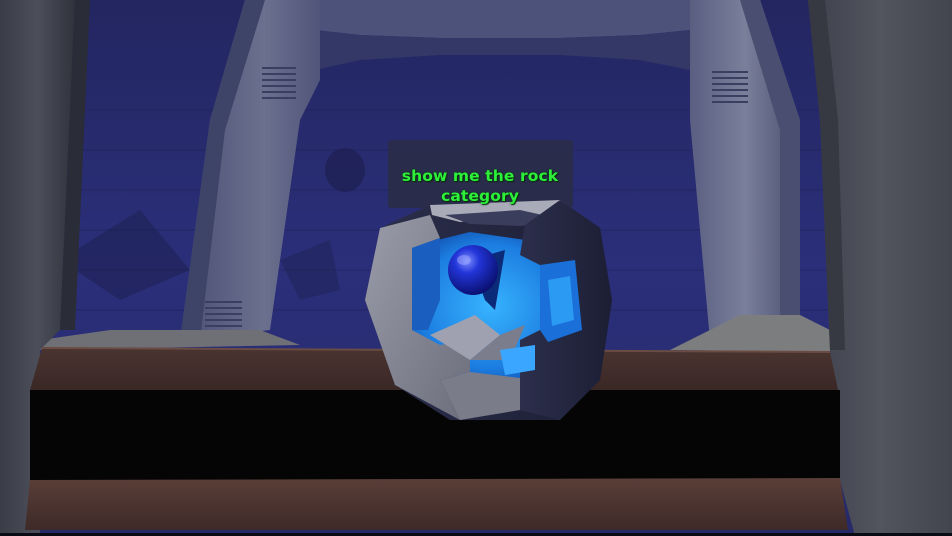 The image size is (952, 536). Describe the element at coordinates (480, 186) in the screenshot. I see `object-caption: show me the rock category` at that location.